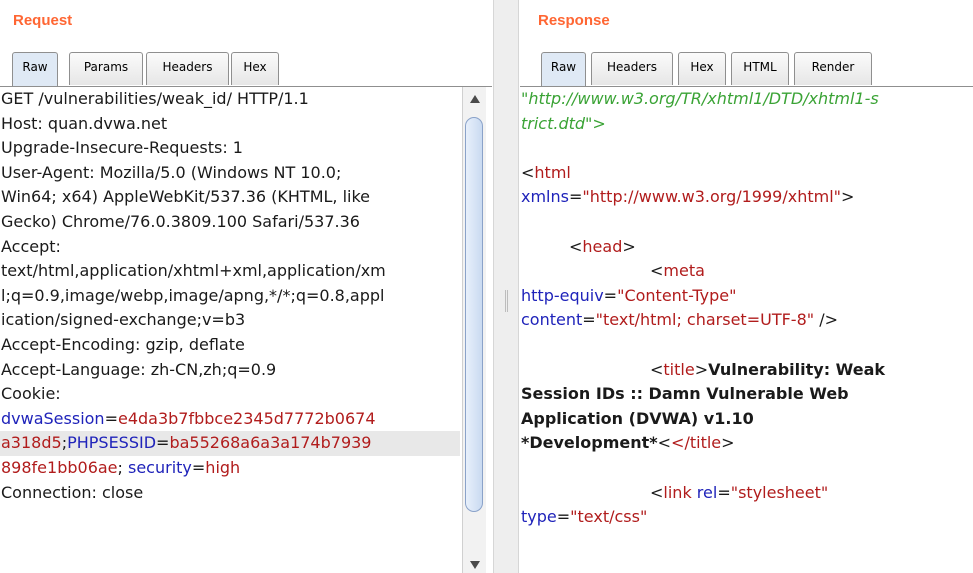 The height and width of the screenshot is (573, 973). What do you see at coordinates (506, 286) in the screenshot?
I see `split-pane-divider` at bounding box center [506, 286].